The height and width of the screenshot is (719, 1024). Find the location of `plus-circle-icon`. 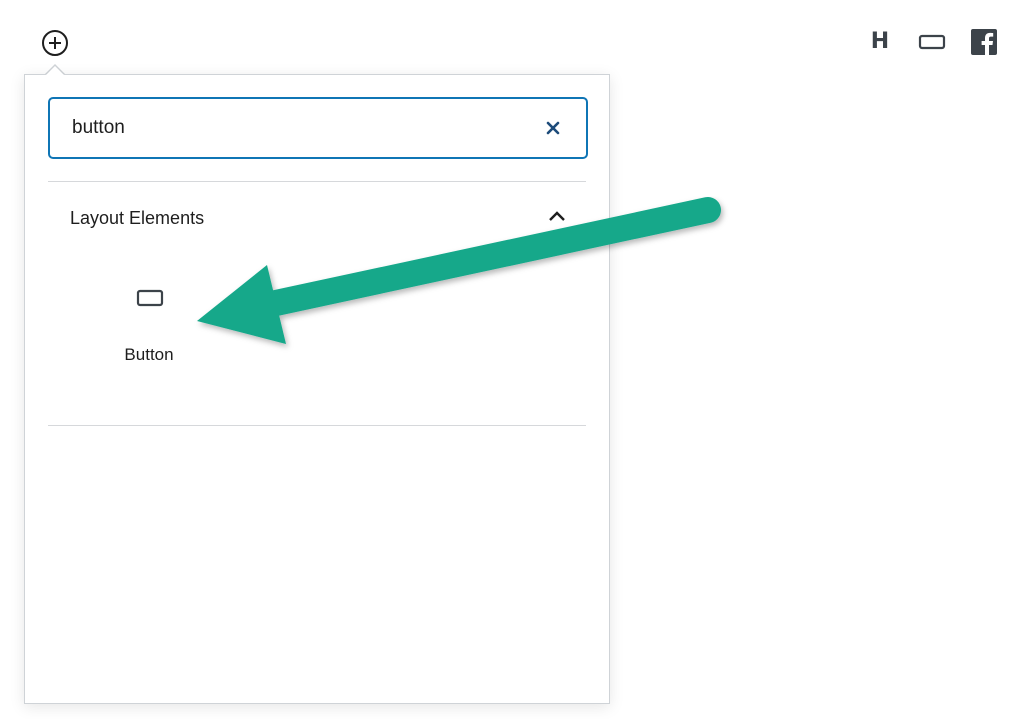

plus-circle-icon is located at coordinates (55, 43).